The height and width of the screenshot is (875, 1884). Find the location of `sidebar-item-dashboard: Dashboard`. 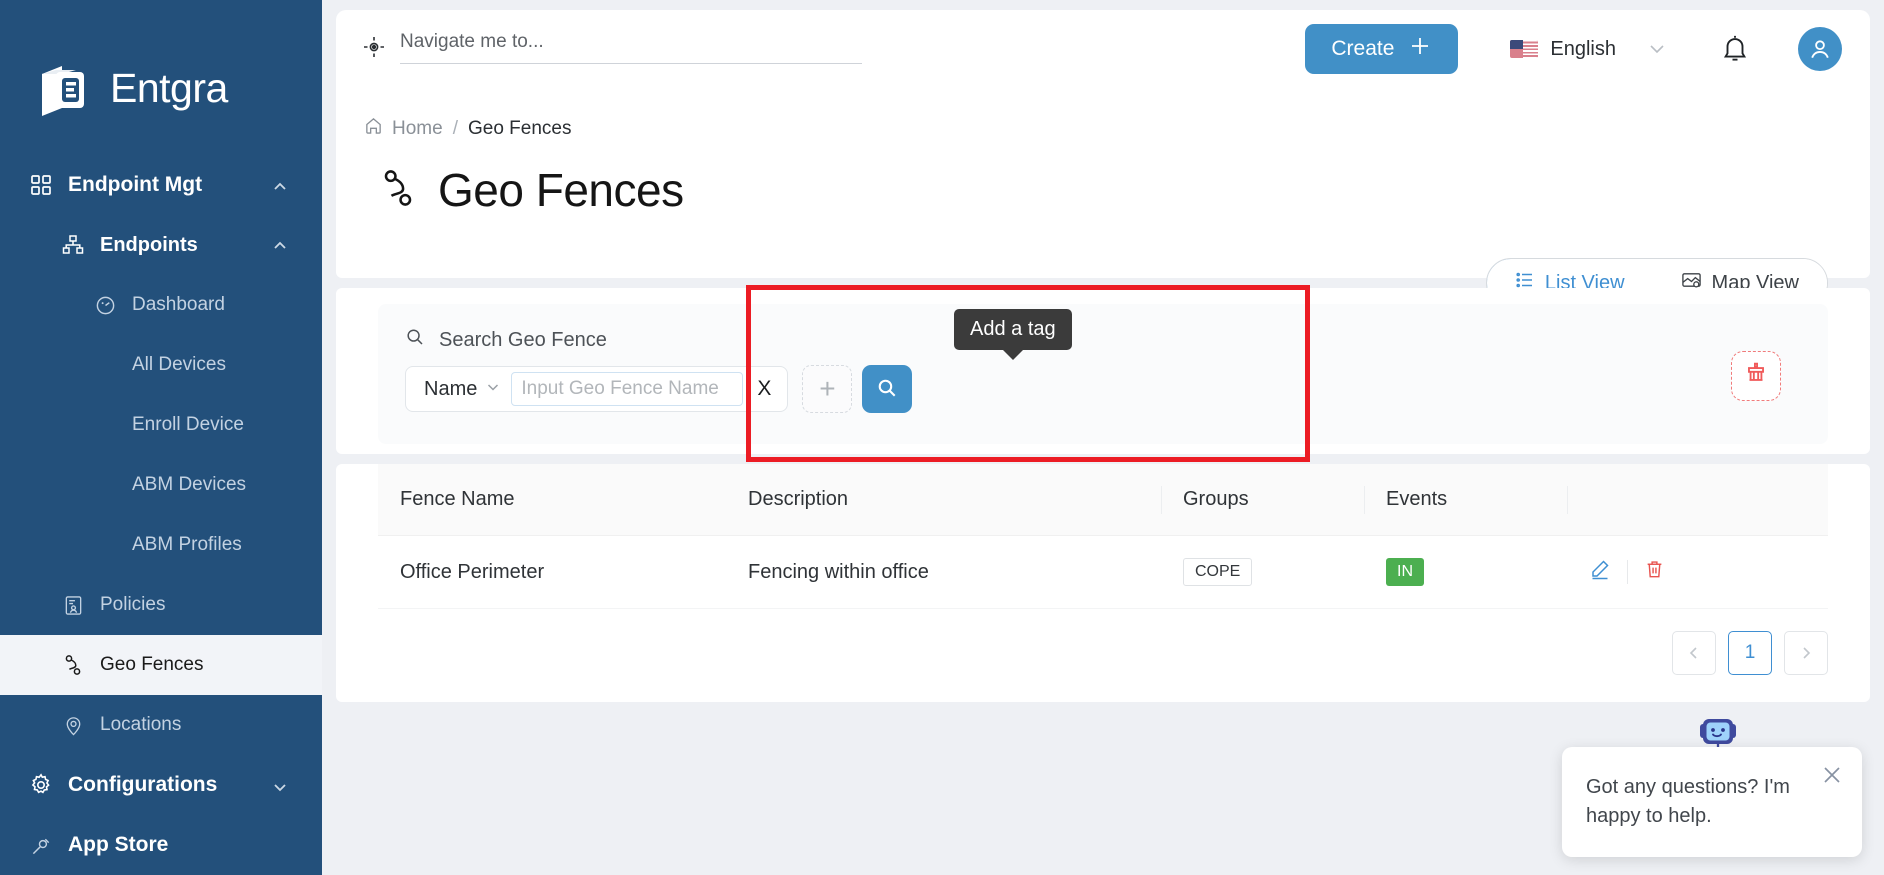

sidebar-item-dashboard: Dashboard is located at coordinates (161, 305).